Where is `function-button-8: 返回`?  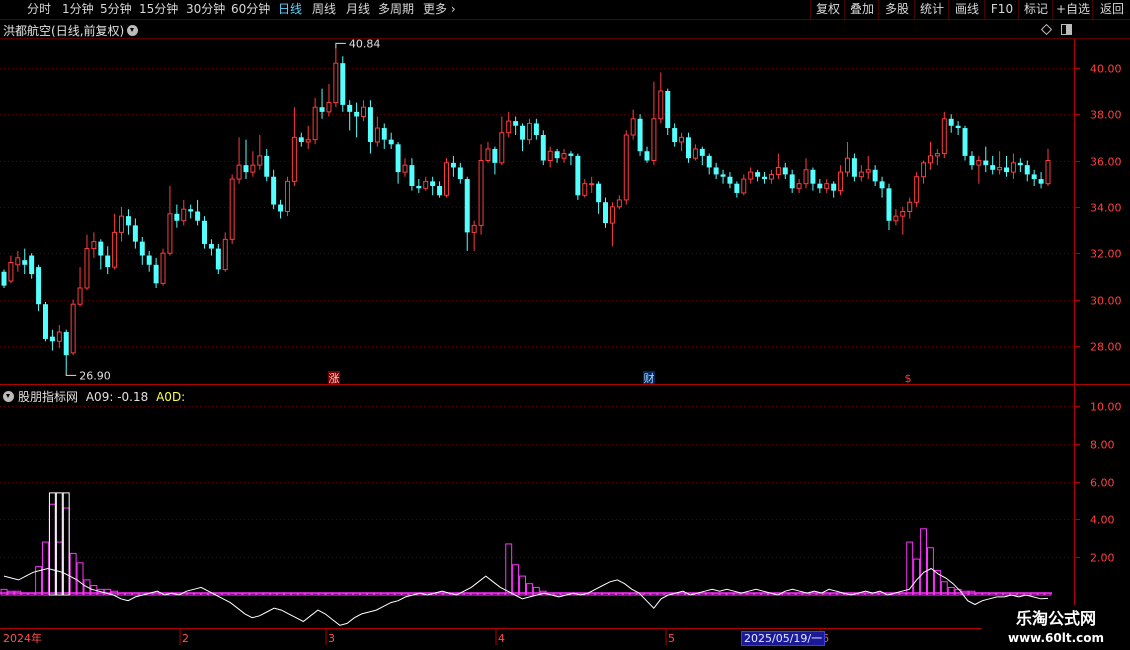
function-button-8: 返回 is located at coordinates (1111, 9).